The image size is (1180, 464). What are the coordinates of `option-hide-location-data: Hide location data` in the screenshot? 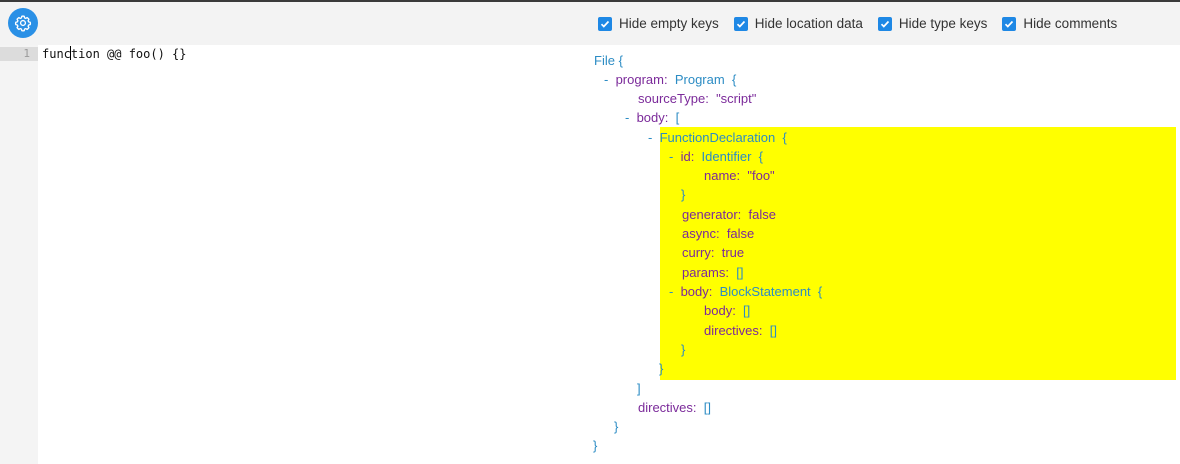 It's located at (798, 23).